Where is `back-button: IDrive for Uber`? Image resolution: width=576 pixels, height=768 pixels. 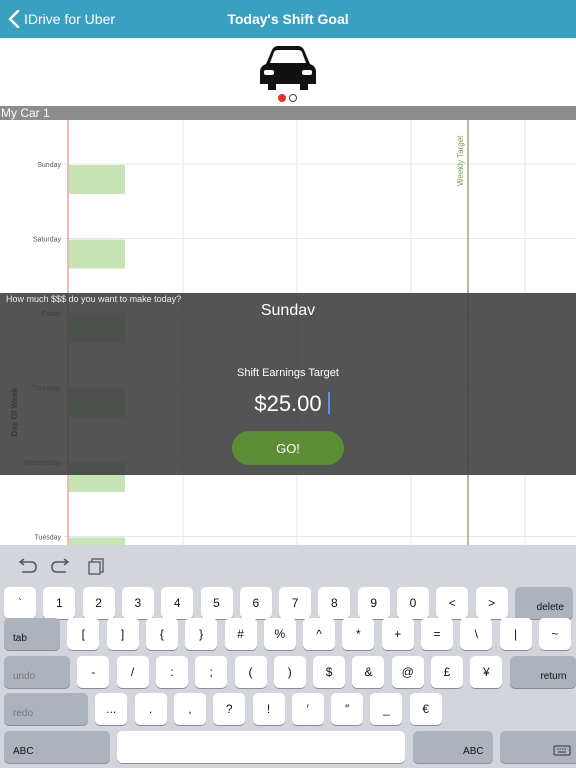
back-button: IDrive for Uber is located at coordinates (61, 19).